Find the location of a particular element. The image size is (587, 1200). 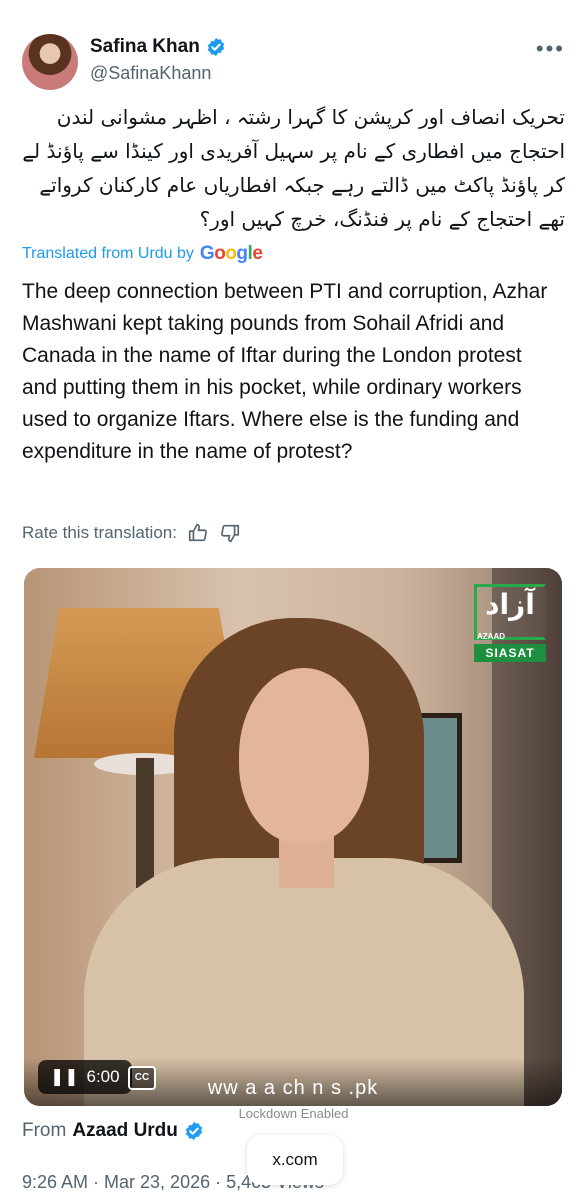

logo-azaad: AZAAD is located at coordinates (491, 636).